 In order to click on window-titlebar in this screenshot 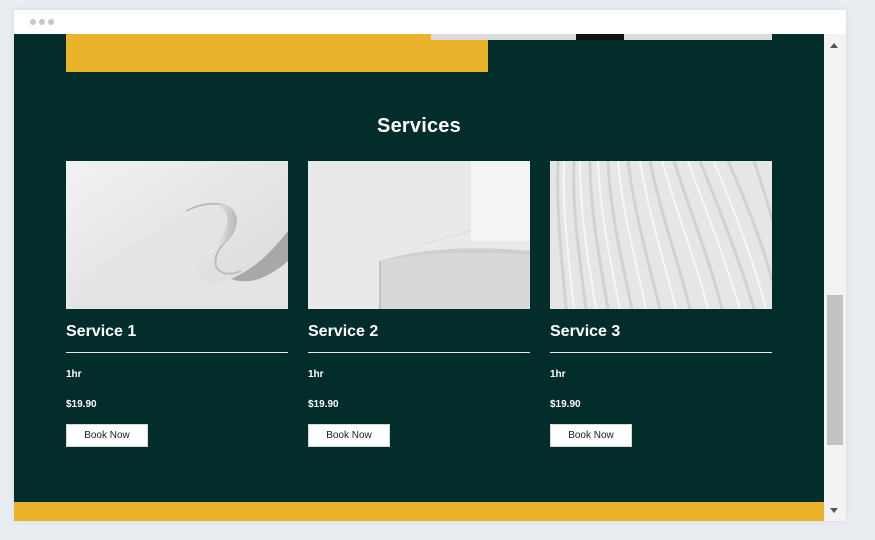, I will do `click(430, 22)`.